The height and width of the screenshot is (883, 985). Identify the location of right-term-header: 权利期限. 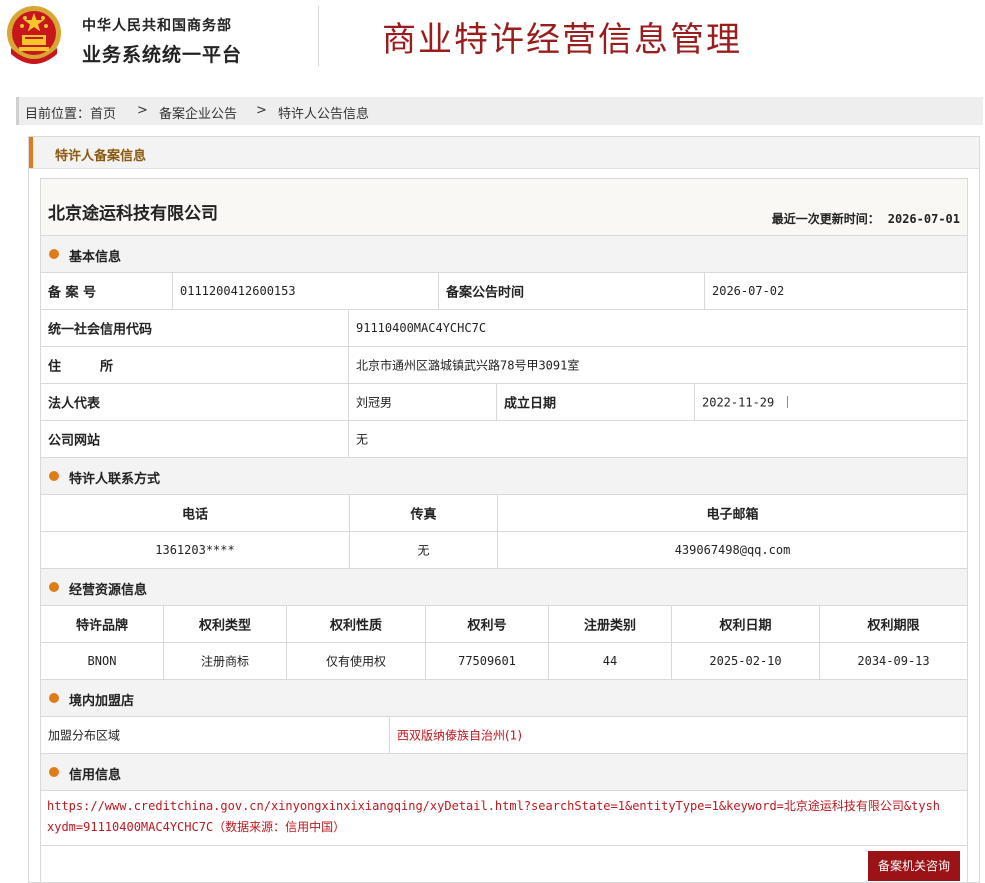
(893, 626).